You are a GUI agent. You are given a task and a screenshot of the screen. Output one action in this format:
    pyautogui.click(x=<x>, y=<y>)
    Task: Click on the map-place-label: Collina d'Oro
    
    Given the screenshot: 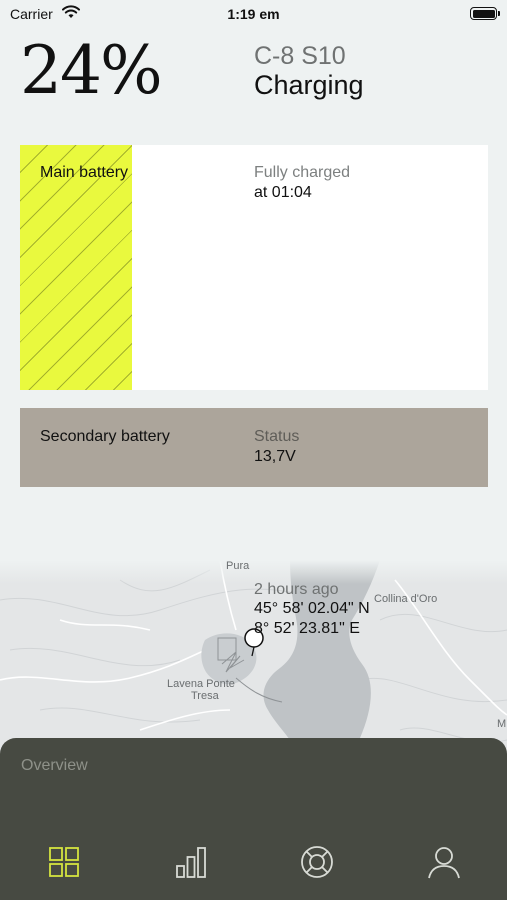 What is the action you would take?
    pyautogui.click(x=406, y=599)
    